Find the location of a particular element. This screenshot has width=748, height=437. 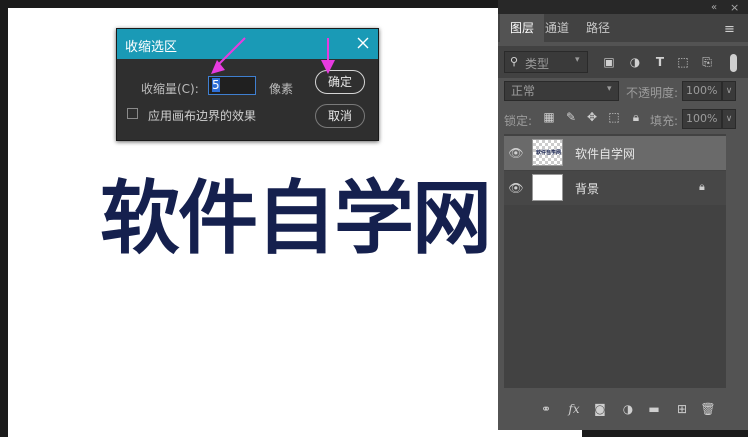

layer-row: 👁︎ 软件自学网 软件自学网 is located at coordinates (615, 153).